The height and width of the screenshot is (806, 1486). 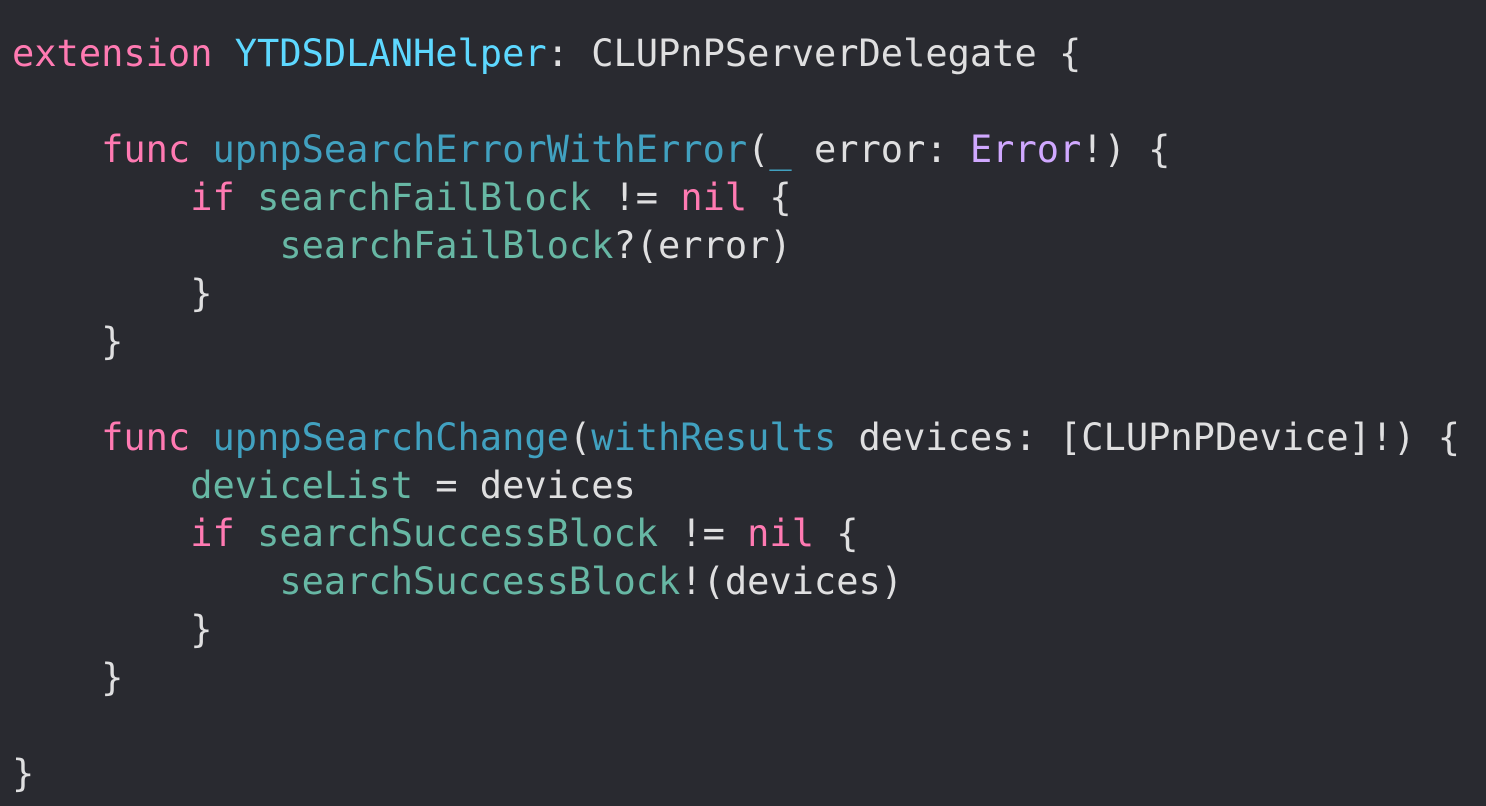 I want to click on code-token: devices: [CLUPnPDevice]!) {, so click(x=1148, y=437).